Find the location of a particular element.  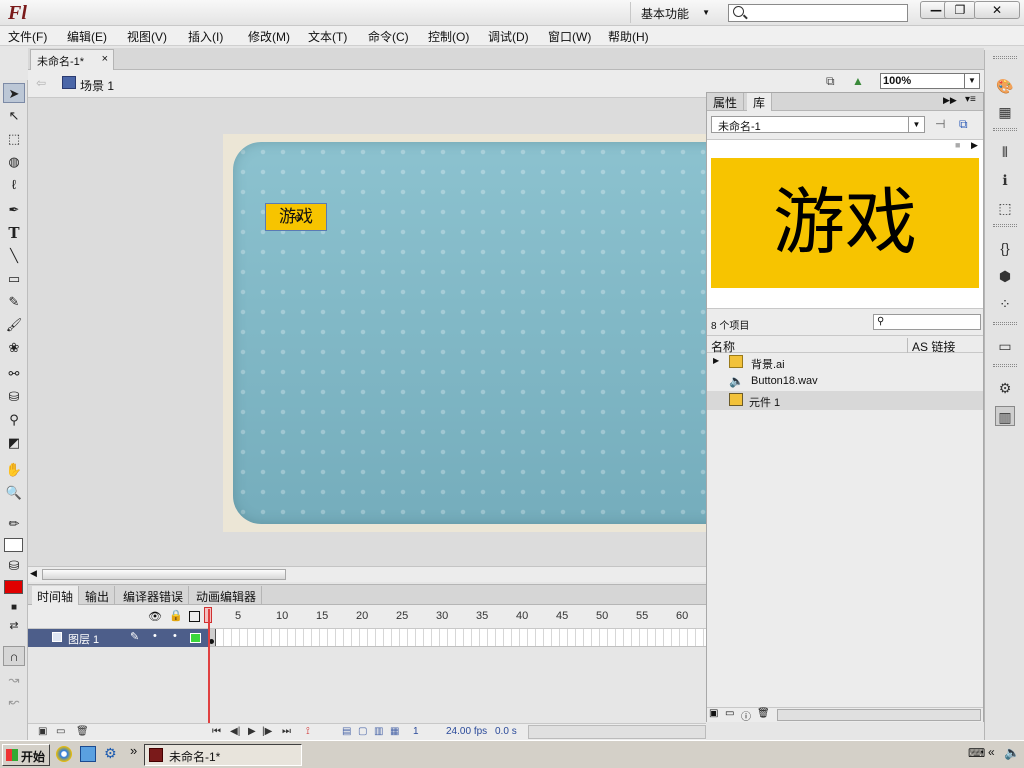

3d-rotation-tool-icon: ◍ is located at coordinates (14, 162).